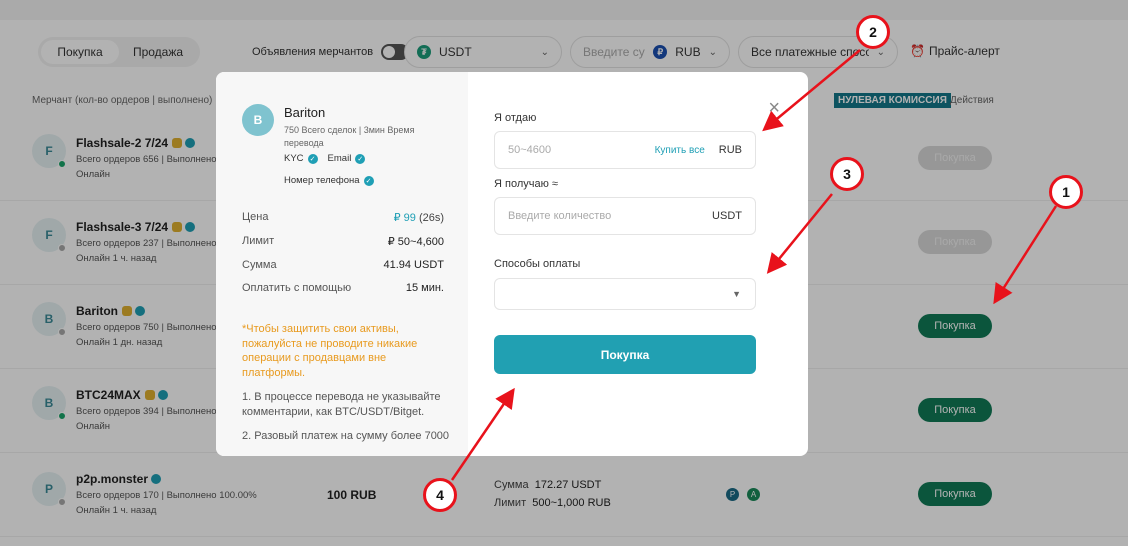 Image resolution: width=1128 pixels, height=546 pixels. I want to click on phone-badge: Номер телефона ✓, so click(329, 180).